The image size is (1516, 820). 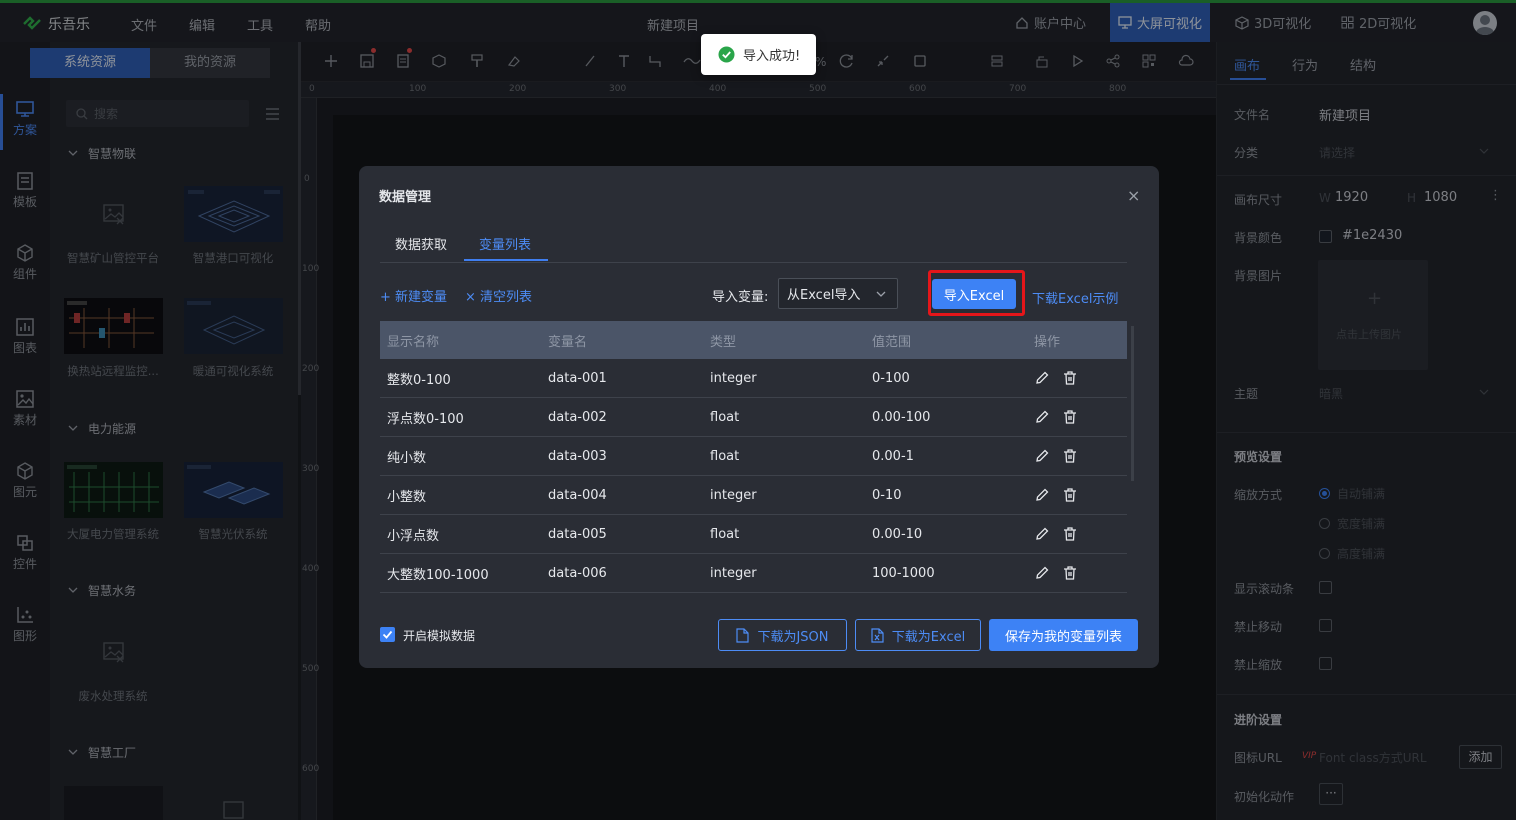 I want to click on download-excel-sample-link: 下载Excel示例, so click(x=1075, y=297).